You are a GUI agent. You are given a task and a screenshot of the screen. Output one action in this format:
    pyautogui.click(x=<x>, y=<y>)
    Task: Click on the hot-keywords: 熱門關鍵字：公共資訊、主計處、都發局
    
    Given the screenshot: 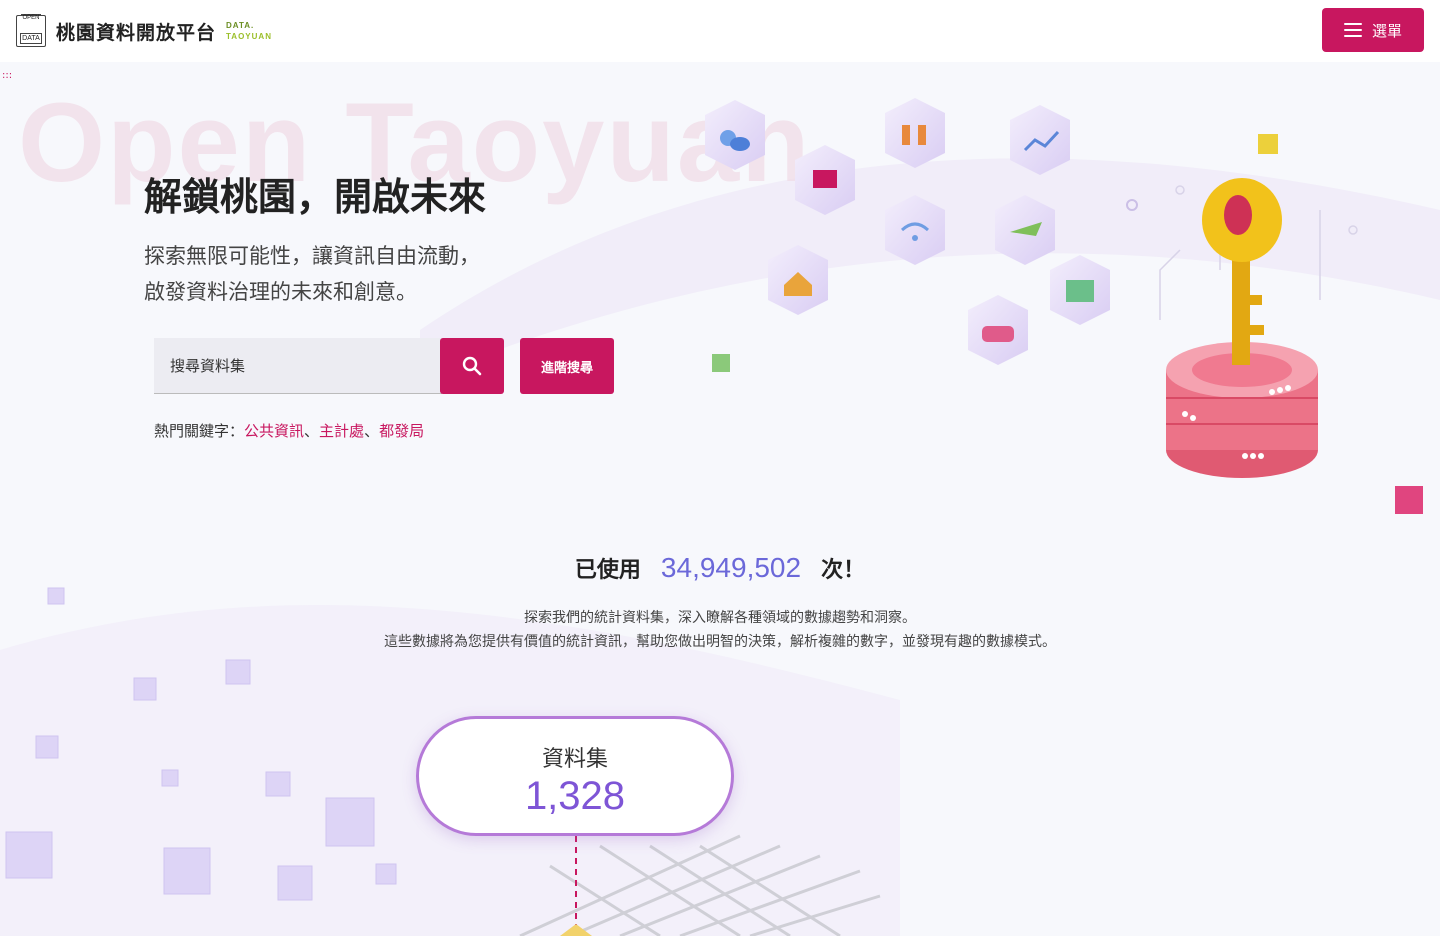 What is the action you would take?
    pyautogui.click(x=289, y=430)
    